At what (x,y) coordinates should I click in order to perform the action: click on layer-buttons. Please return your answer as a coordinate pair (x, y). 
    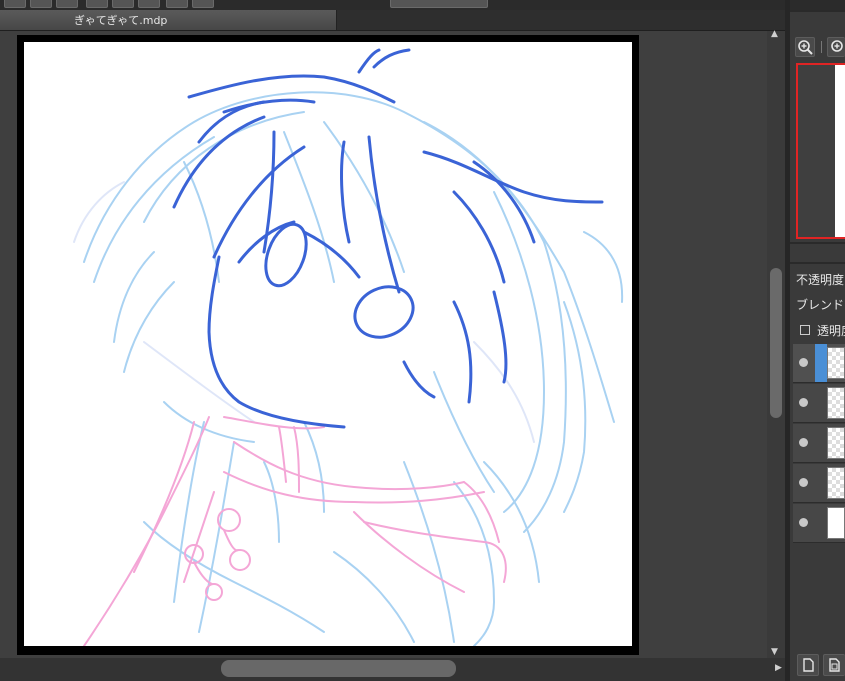
    Looking at the image, I should click on (817, 665).